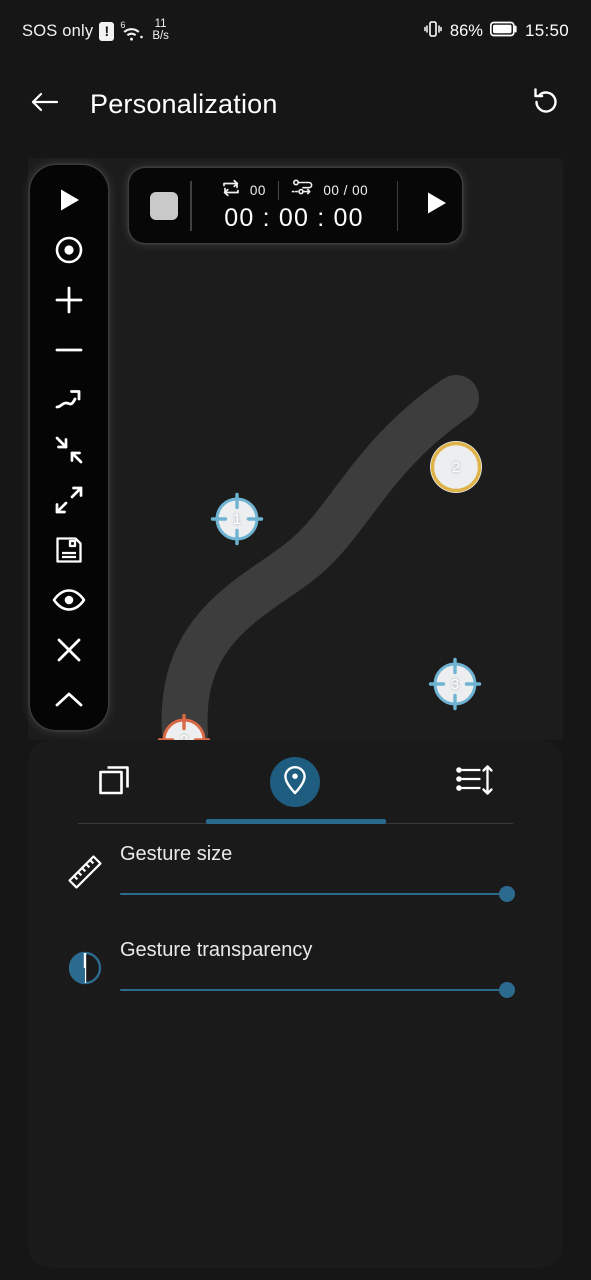  I want to click on page-title: Personalization, so click(184, 103).